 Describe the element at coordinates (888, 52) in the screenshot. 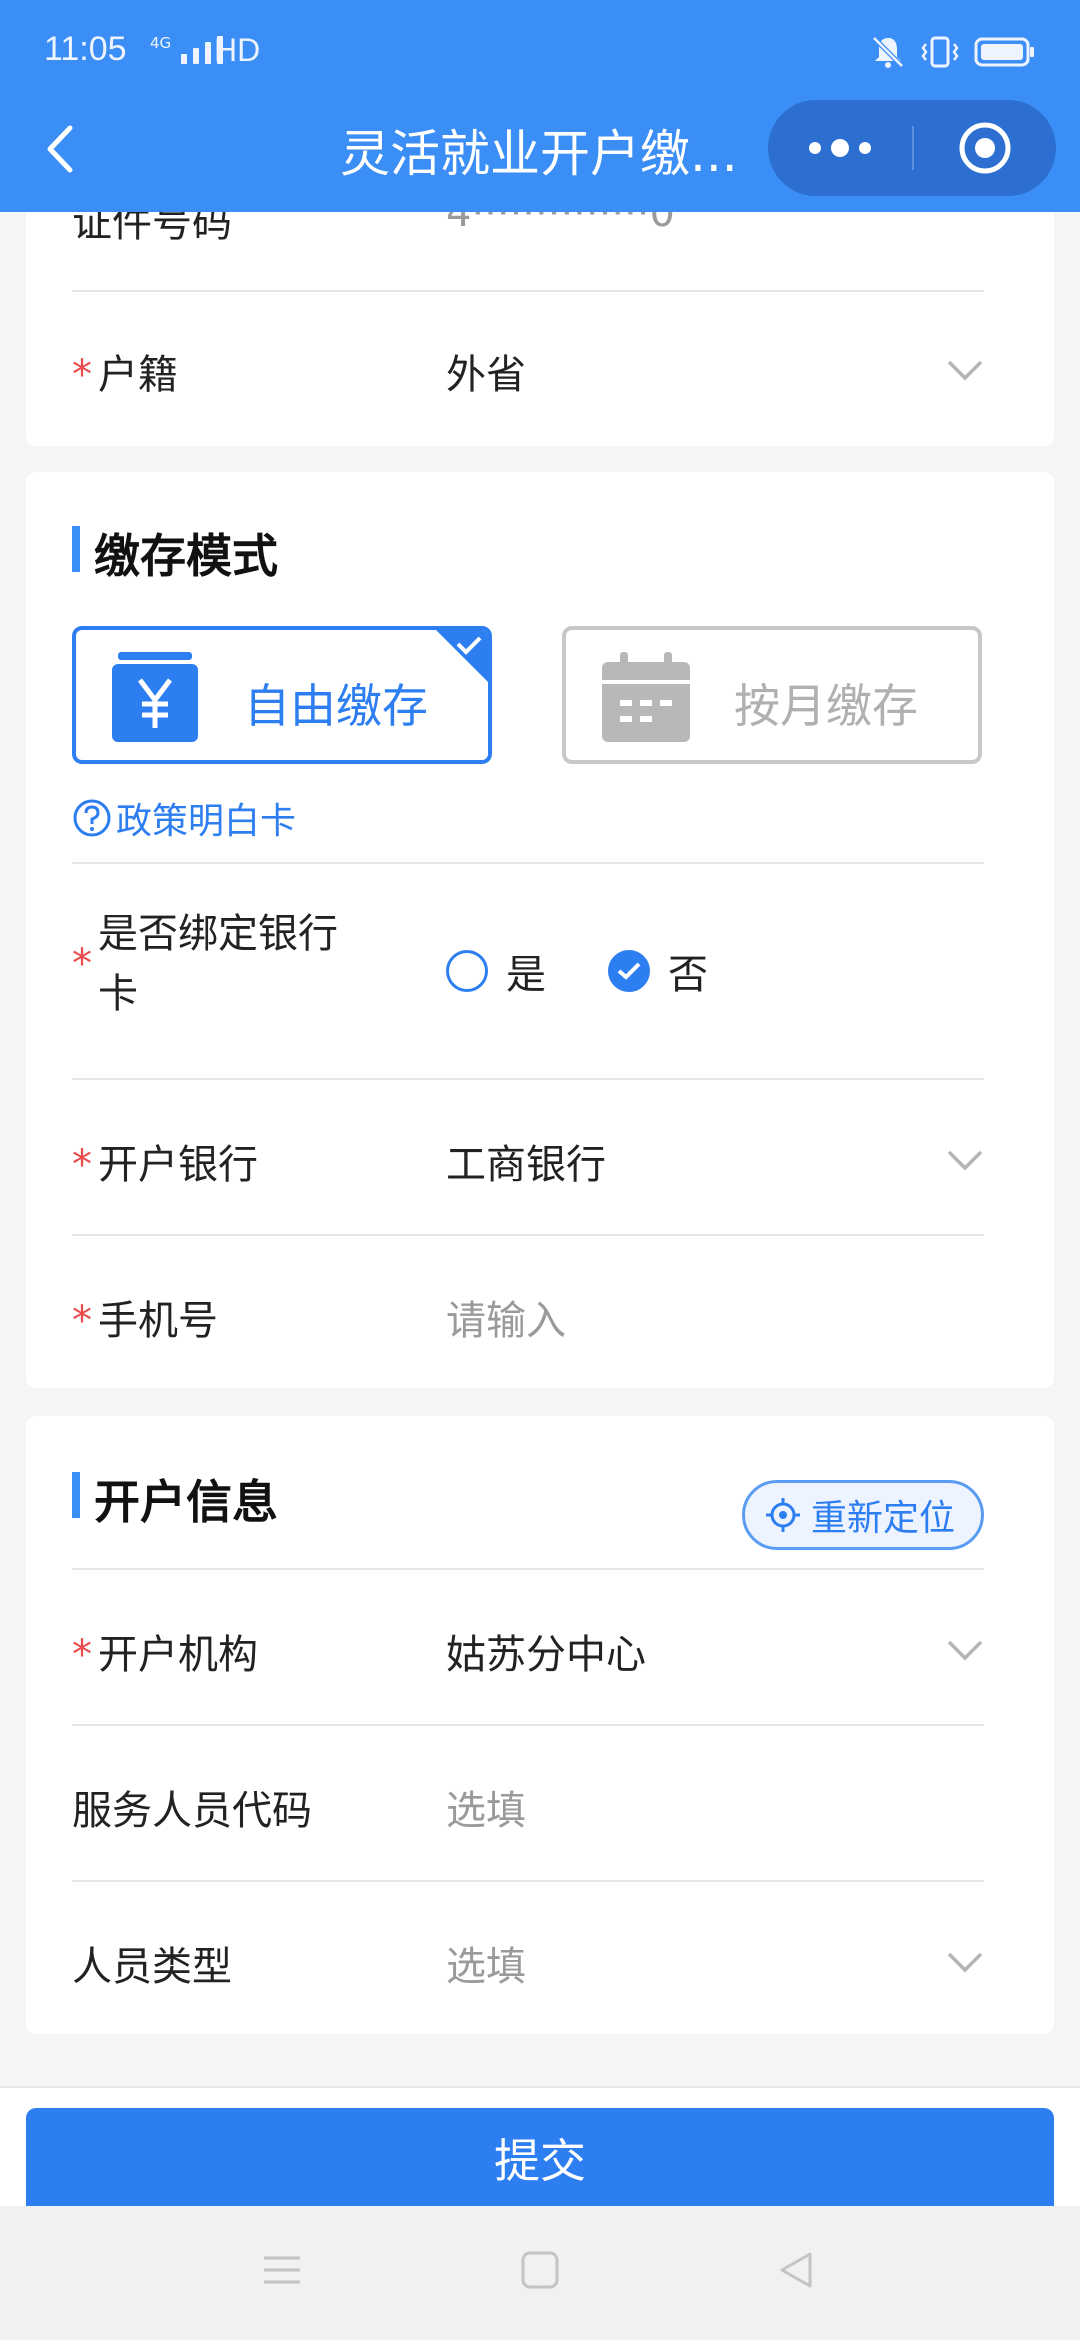

I see `mute-icon` at that location.